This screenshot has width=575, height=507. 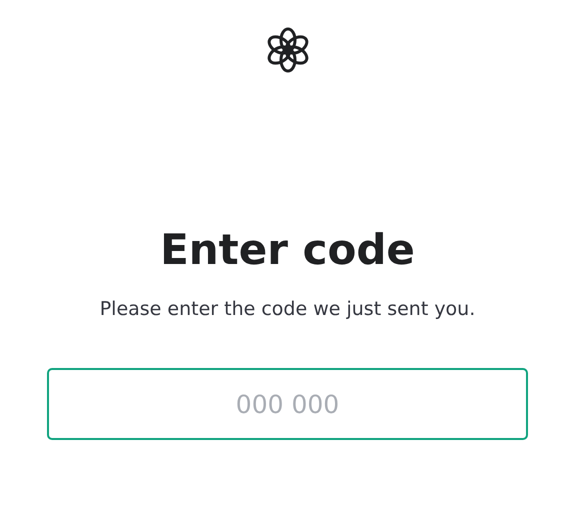 I want to click on page-title: Enter code, so click(x=287, y=250).